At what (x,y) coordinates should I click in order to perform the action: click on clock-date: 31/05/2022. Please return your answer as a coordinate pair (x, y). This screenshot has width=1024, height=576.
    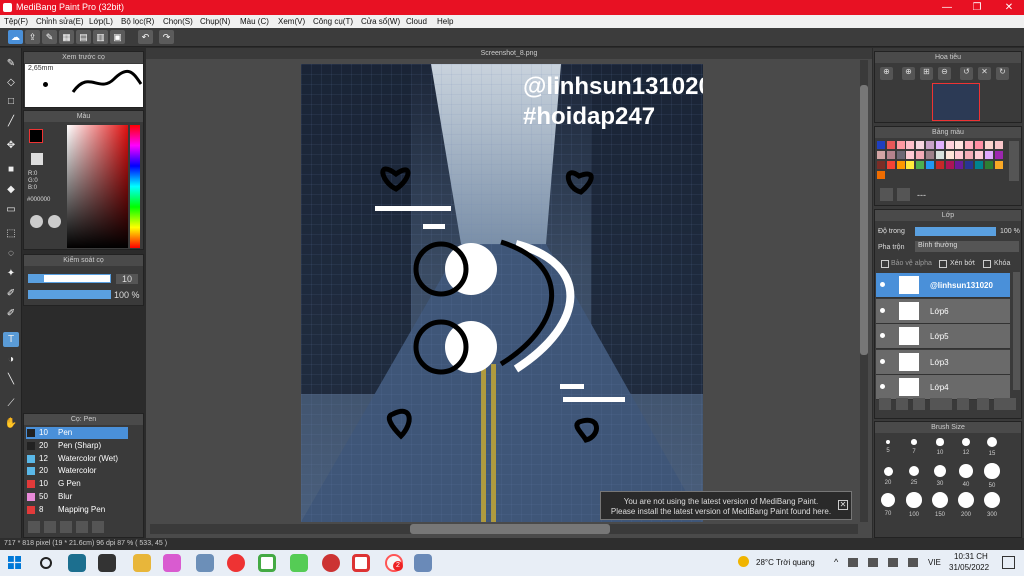
    Looking at the image, I should click on (969, 567).